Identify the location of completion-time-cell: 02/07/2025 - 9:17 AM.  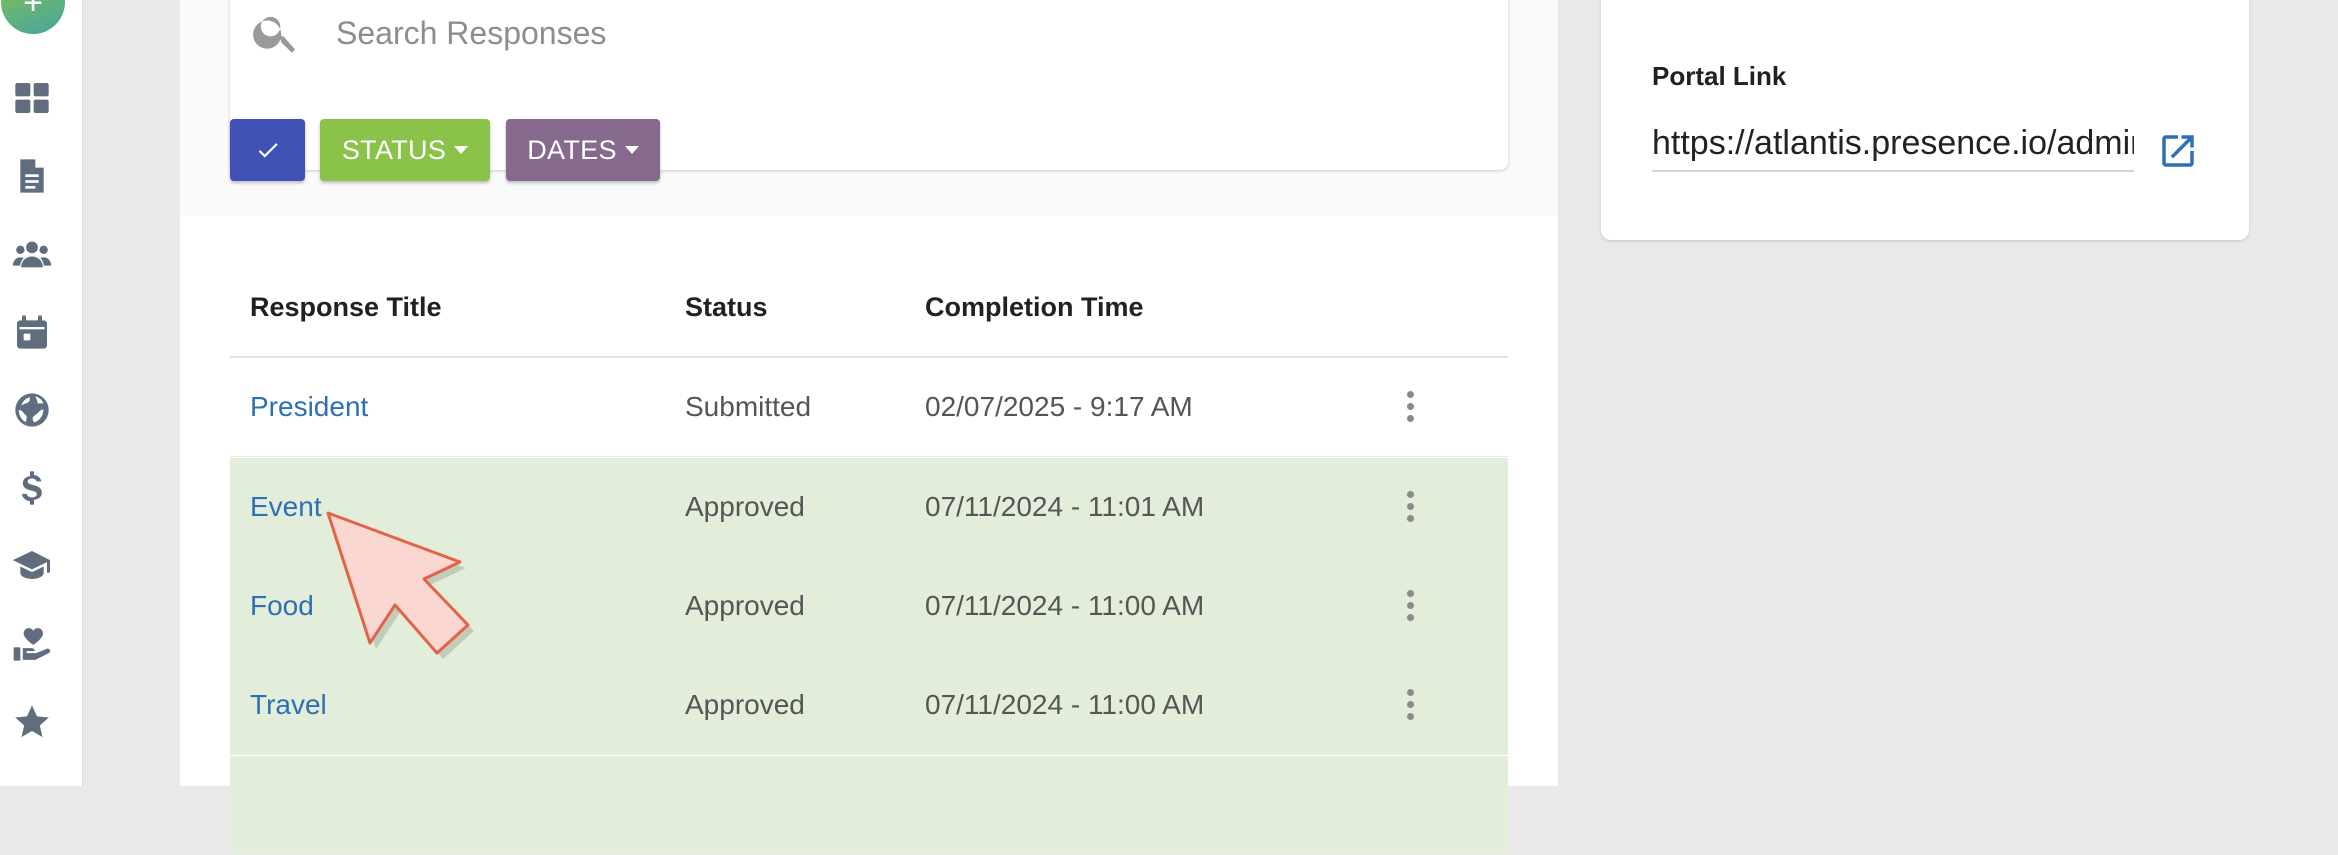
(1059, 406).